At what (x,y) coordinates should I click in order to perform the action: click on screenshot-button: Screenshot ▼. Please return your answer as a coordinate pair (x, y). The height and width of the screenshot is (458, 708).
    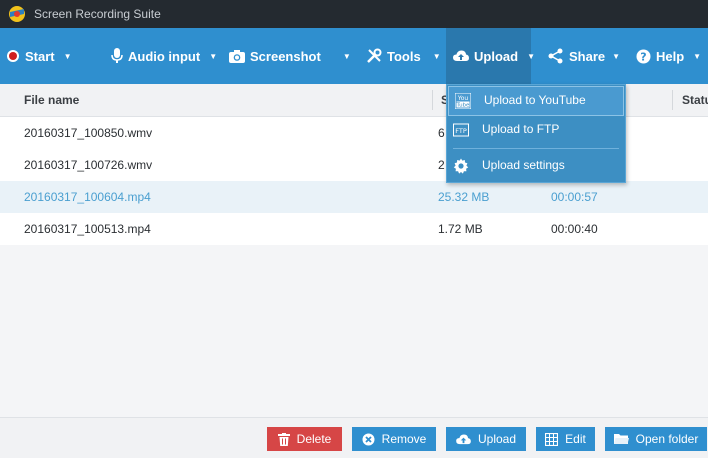
    Looking at the image, I should click on (290, 56).